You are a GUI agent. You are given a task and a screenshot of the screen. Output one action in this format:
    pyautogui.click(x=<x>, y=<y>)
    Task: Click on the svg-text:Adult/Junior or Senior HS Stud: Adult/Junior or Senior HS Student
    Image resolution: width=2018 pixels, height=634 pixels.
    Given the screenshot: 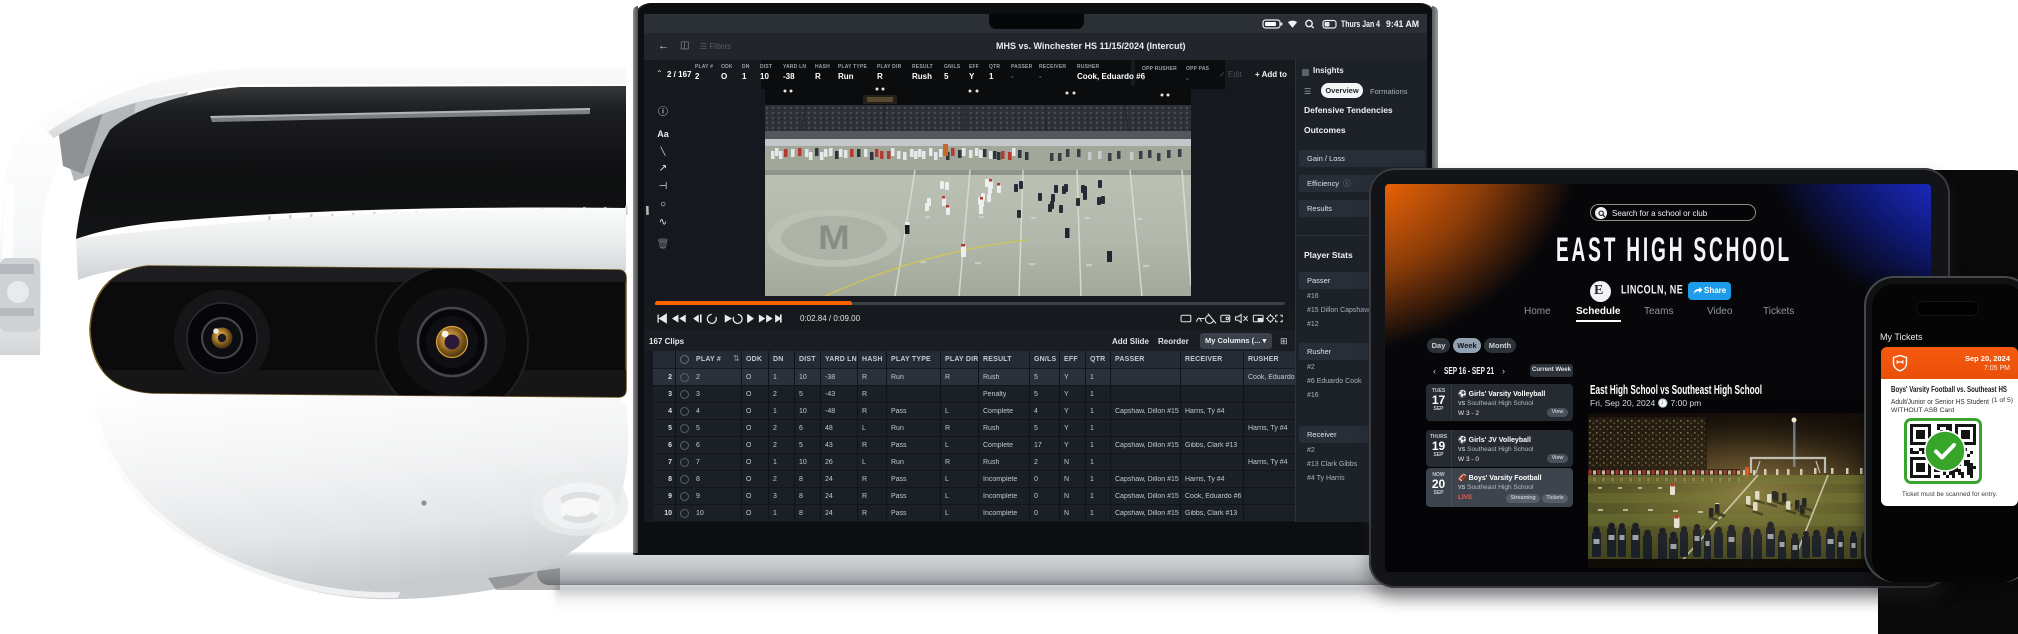 What is the action you would take?
    pyautogui.click(x=1940, y=402)
    